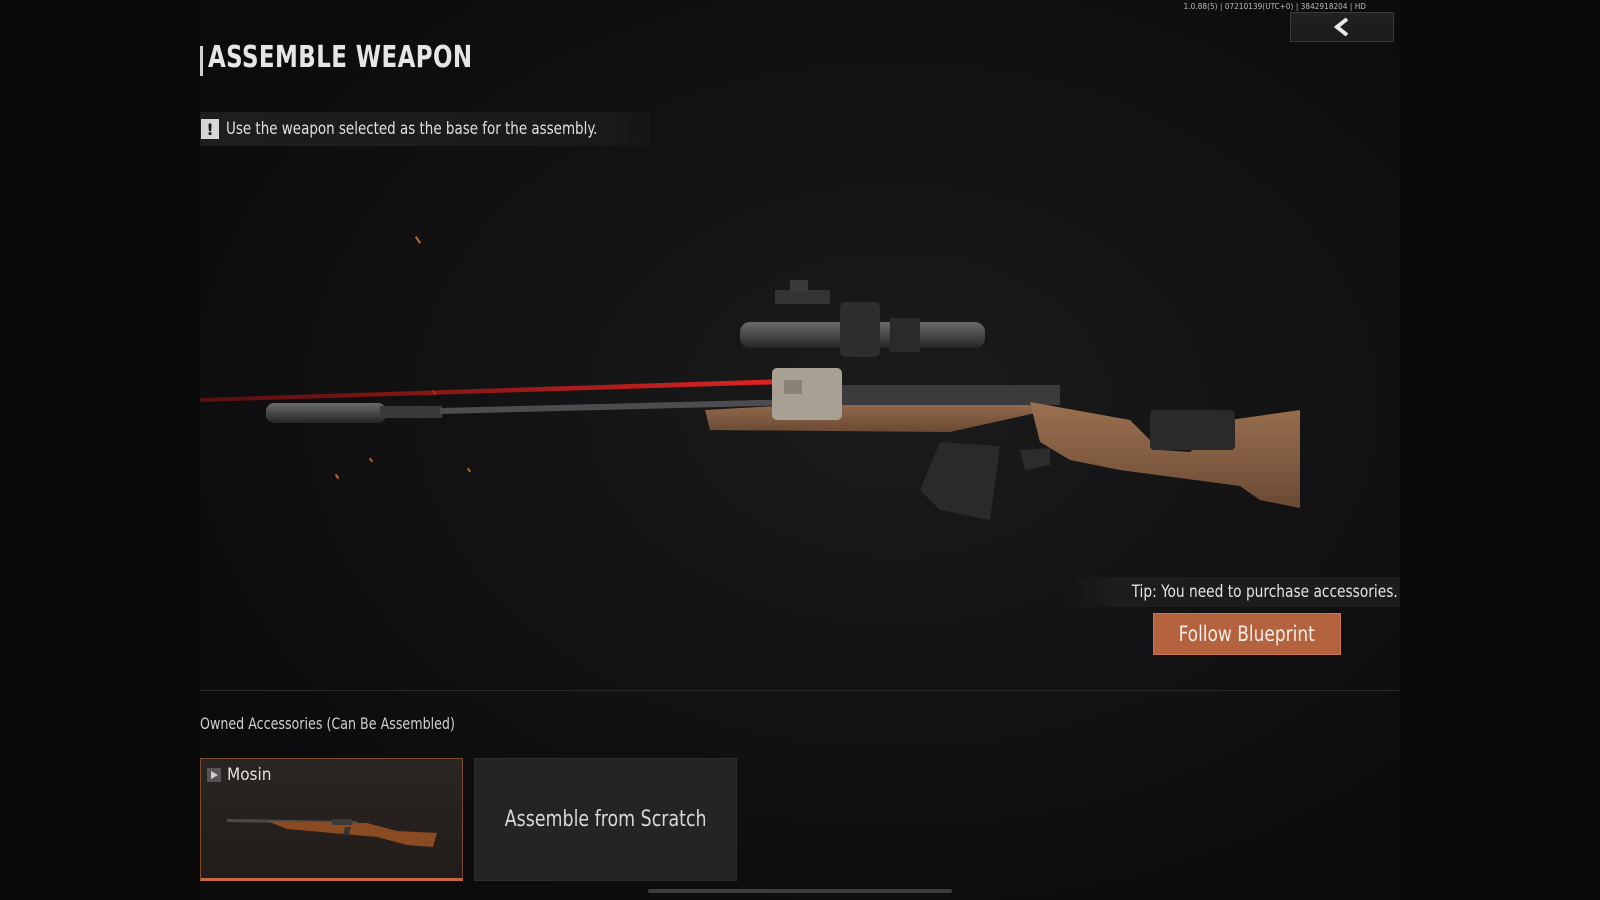 The image size is (1600, 900). I want to click on owned-accessories-label: Owned Accessories (Can Be Assembled), so click(327, 723).